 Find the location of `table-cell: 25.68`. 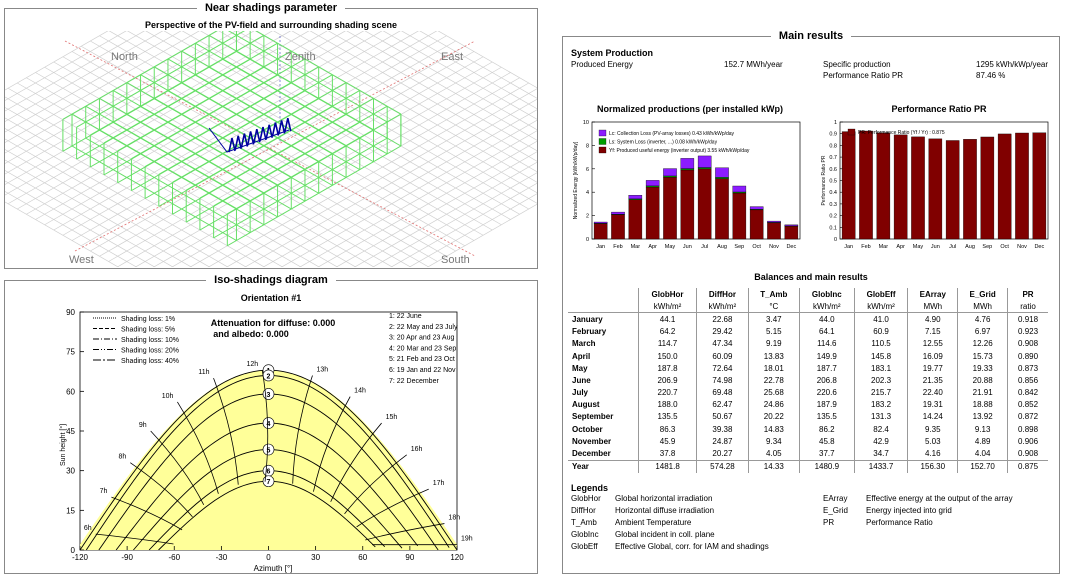

table-cell: 25.68 is located at coordinates (773, 392).